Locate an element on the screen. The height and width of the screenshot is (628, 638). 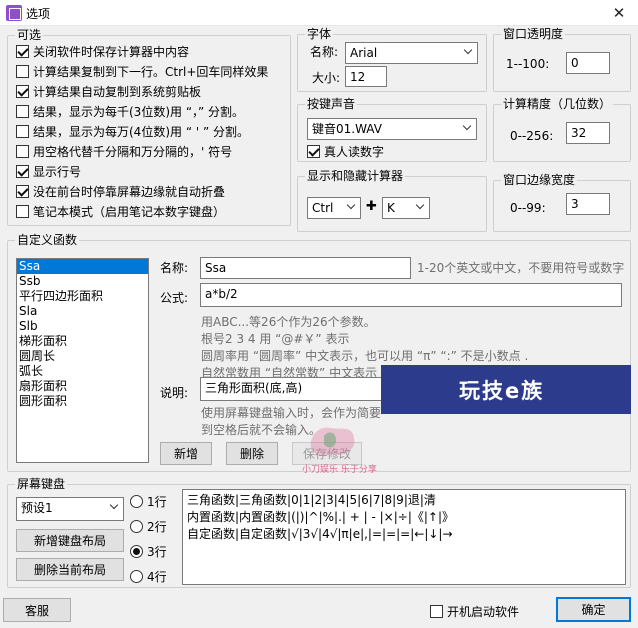
plus-icon: ✚ is located at coordinates (371, 206).